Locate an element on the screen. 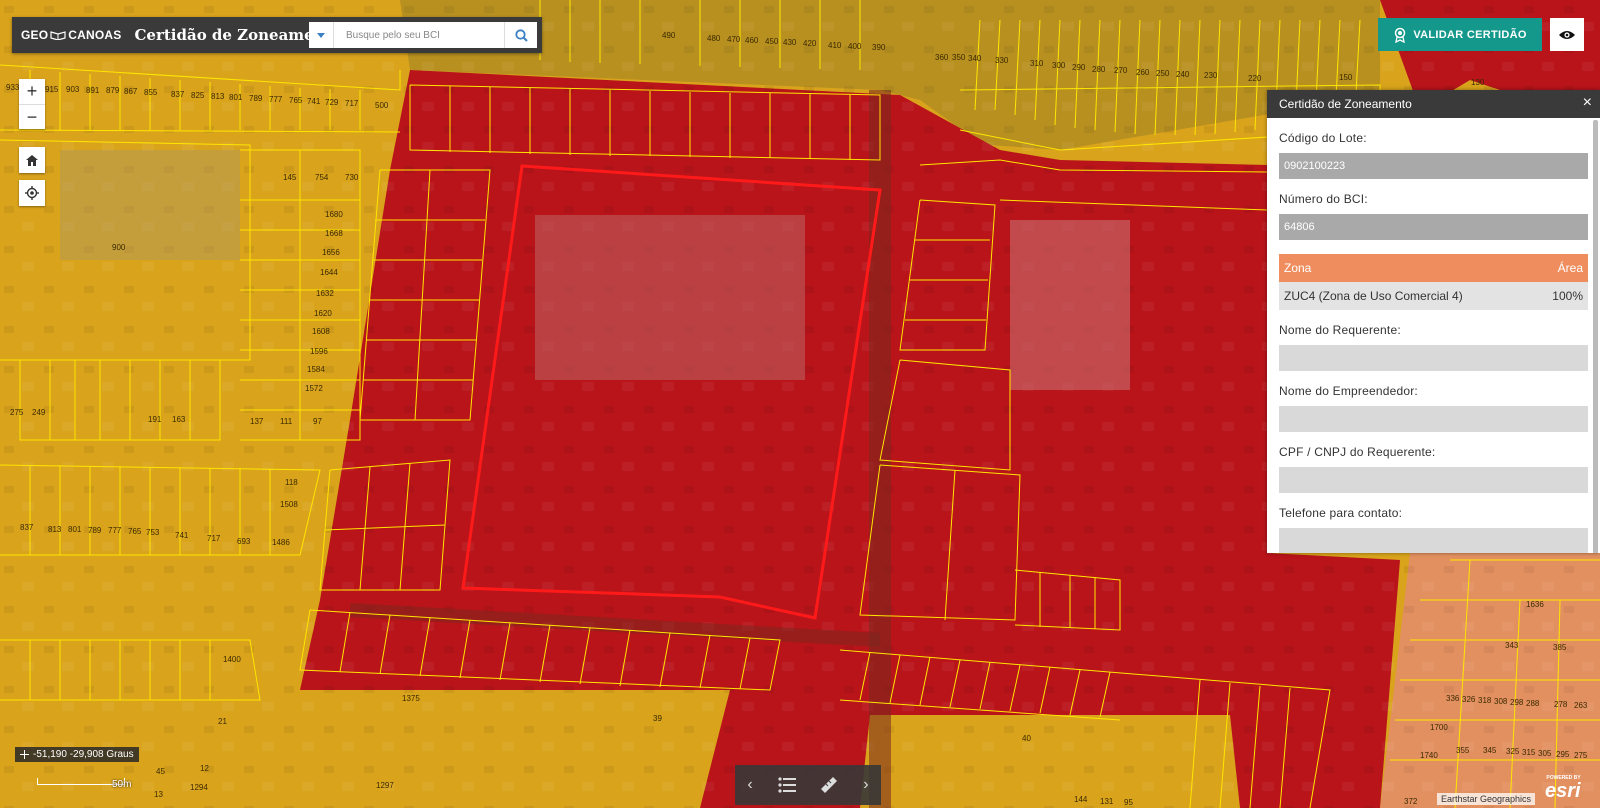 The height and width of the screenshot is (808, 1600). parcel-label: 298 is located at coordinates (1517, 702).